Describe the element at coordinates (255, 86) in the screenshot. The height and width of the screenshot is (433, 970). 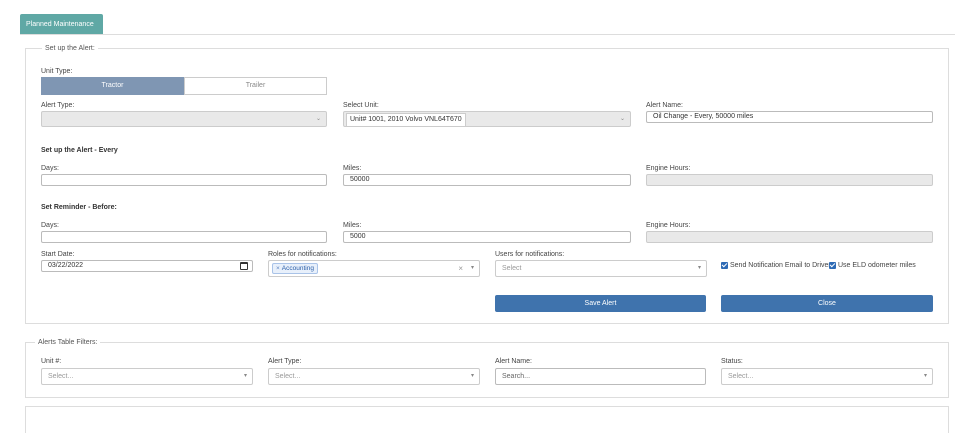
I see `unit-type-trailer-button: Trailer` at that location.